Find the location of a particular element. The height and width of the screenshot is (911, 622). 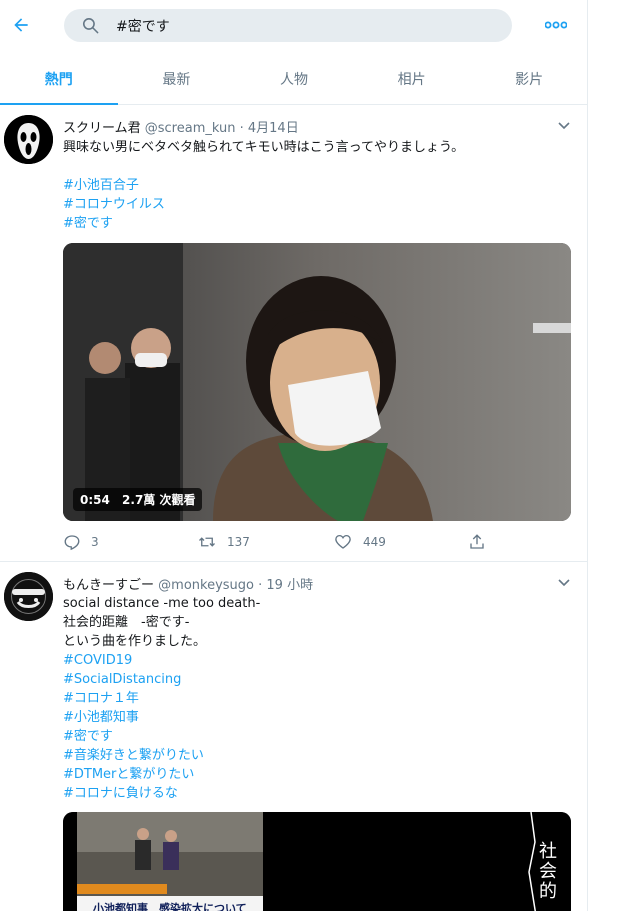

tab-photos: 相片 is located at coordinates (412, 79).